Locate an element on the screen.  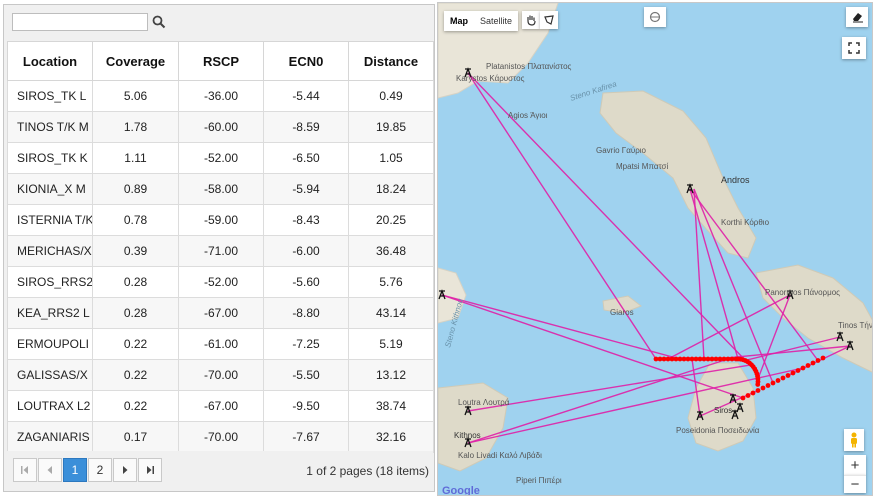
search-button is located at coordinates (159, 22).